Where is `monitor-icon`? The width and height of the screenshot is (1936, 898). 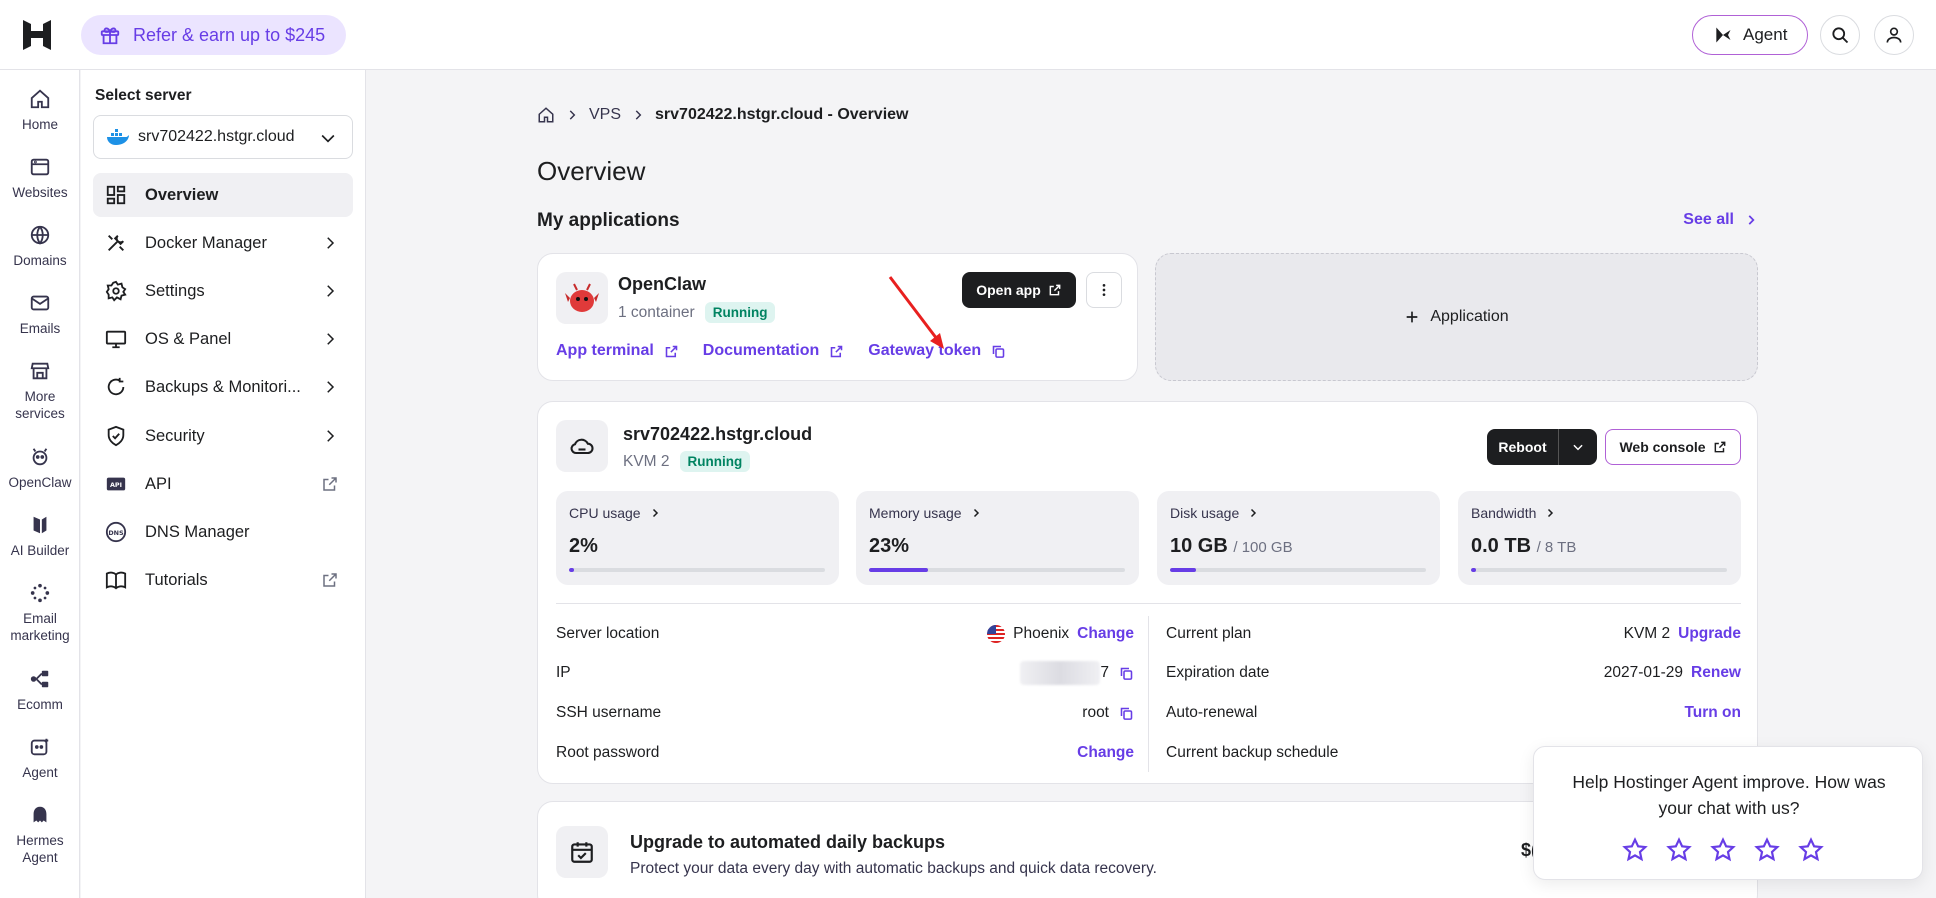 monitor-icon is located at coordinates (116, 339).